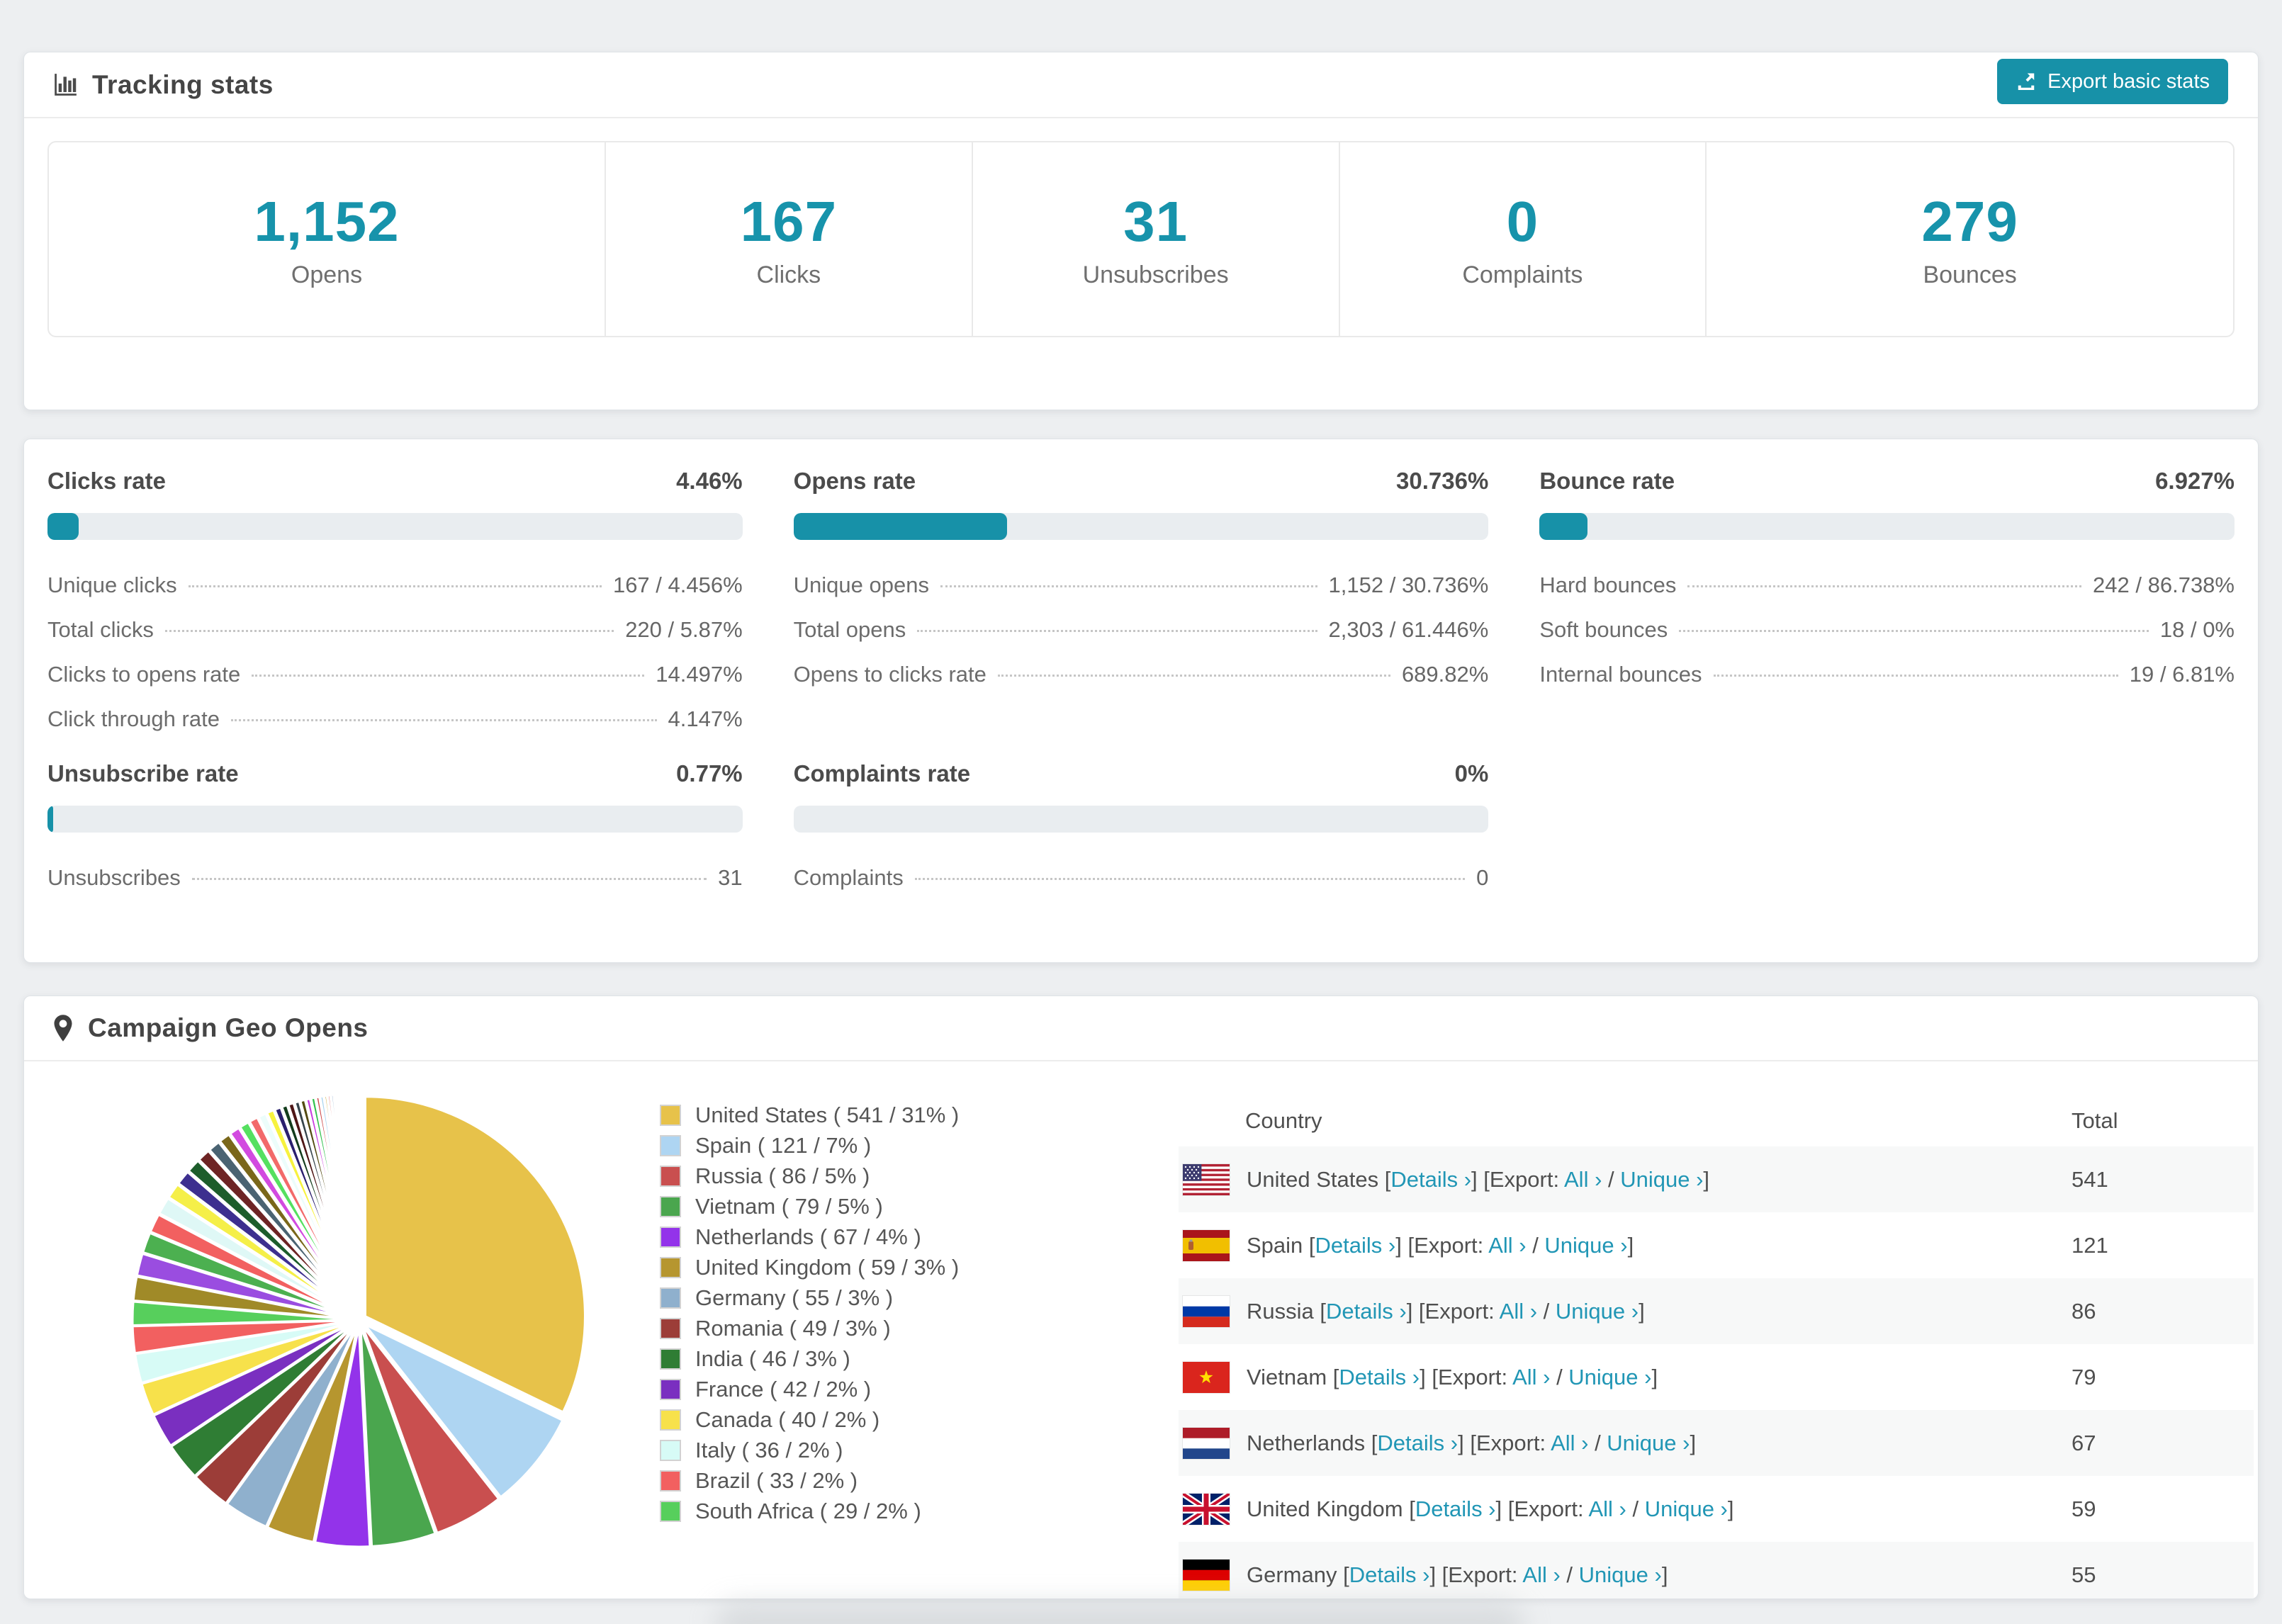  Describe the element at coordinates (1887, 585) in the screenshot. I see `rate-row-hard-bounces: Hard bounces 242 / 86.738%` at that location.